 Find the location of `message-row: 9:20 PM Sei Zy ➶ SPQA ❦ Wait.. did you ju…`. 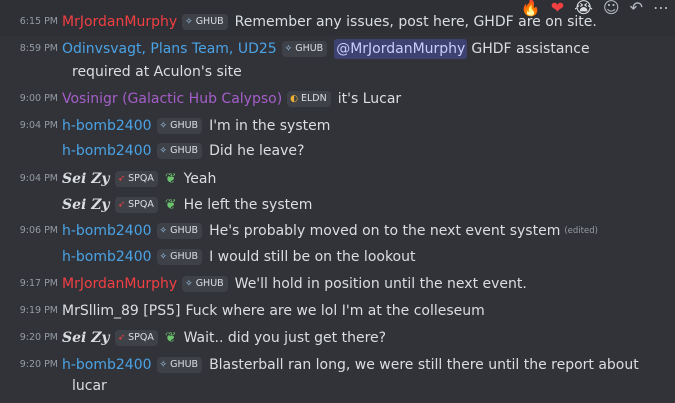

message-row: 9:20 PM Sei Zy ➶ SPQA ❦ Wait.. did you ju… is located at coordinates (337, 338).